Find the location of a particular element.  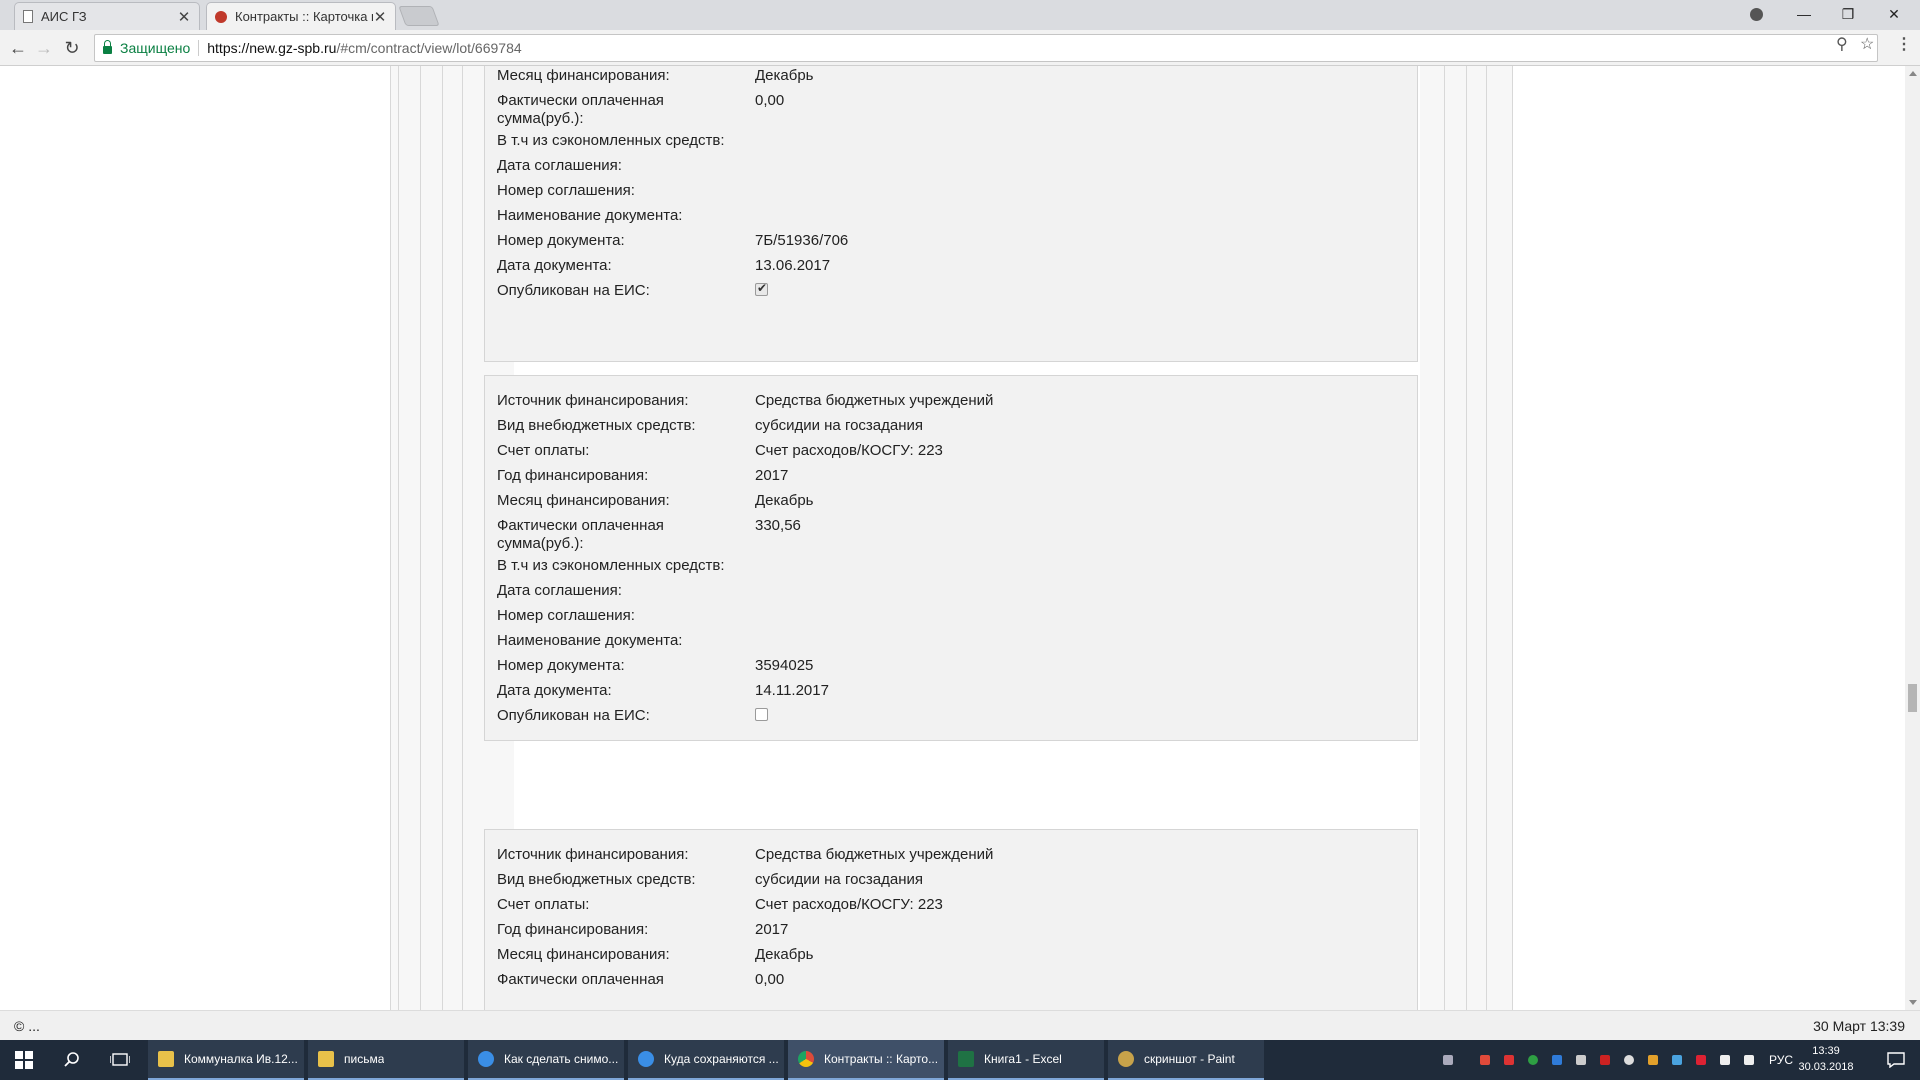

notification-center-icon is located at coordinates (1896, 1060).